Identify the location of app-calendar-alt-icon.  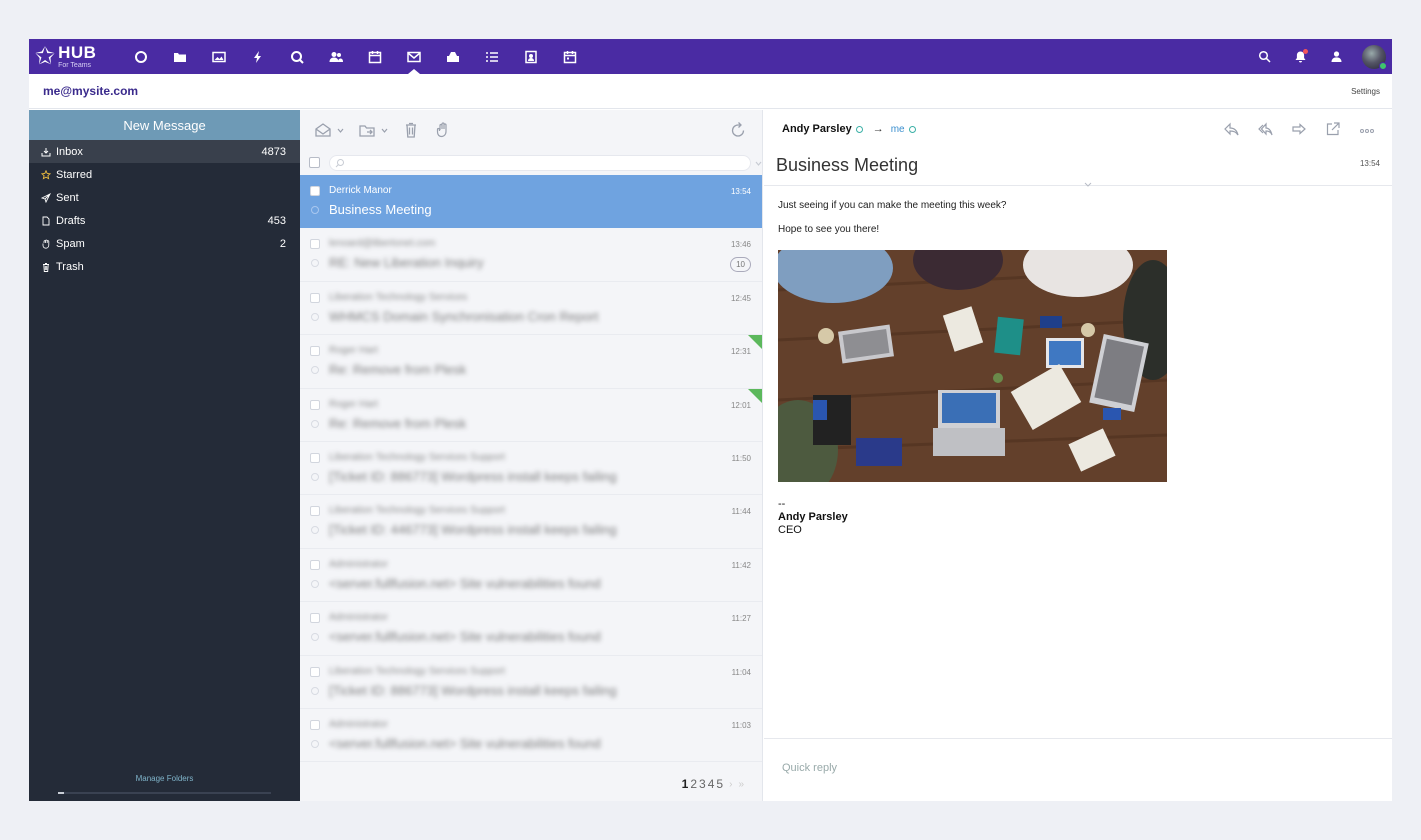
(569, 56).